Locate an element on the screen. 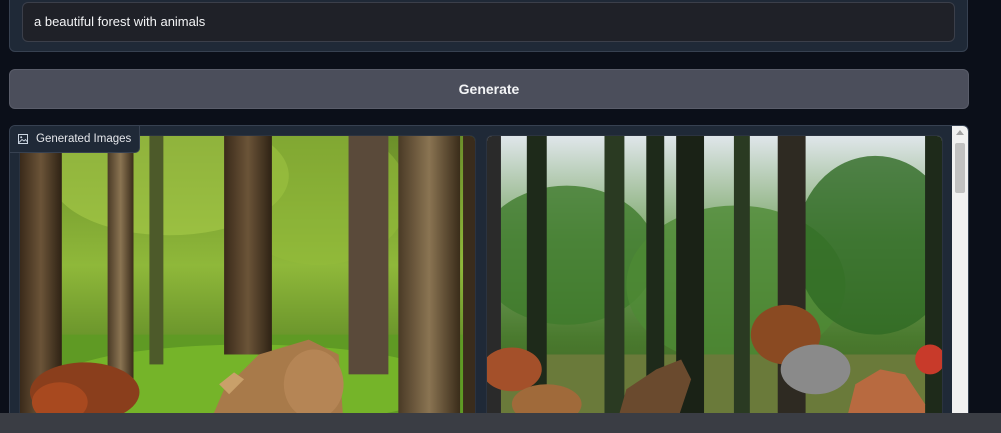  gallery-label-text: Generated Images is located at coordinates (84, 139).